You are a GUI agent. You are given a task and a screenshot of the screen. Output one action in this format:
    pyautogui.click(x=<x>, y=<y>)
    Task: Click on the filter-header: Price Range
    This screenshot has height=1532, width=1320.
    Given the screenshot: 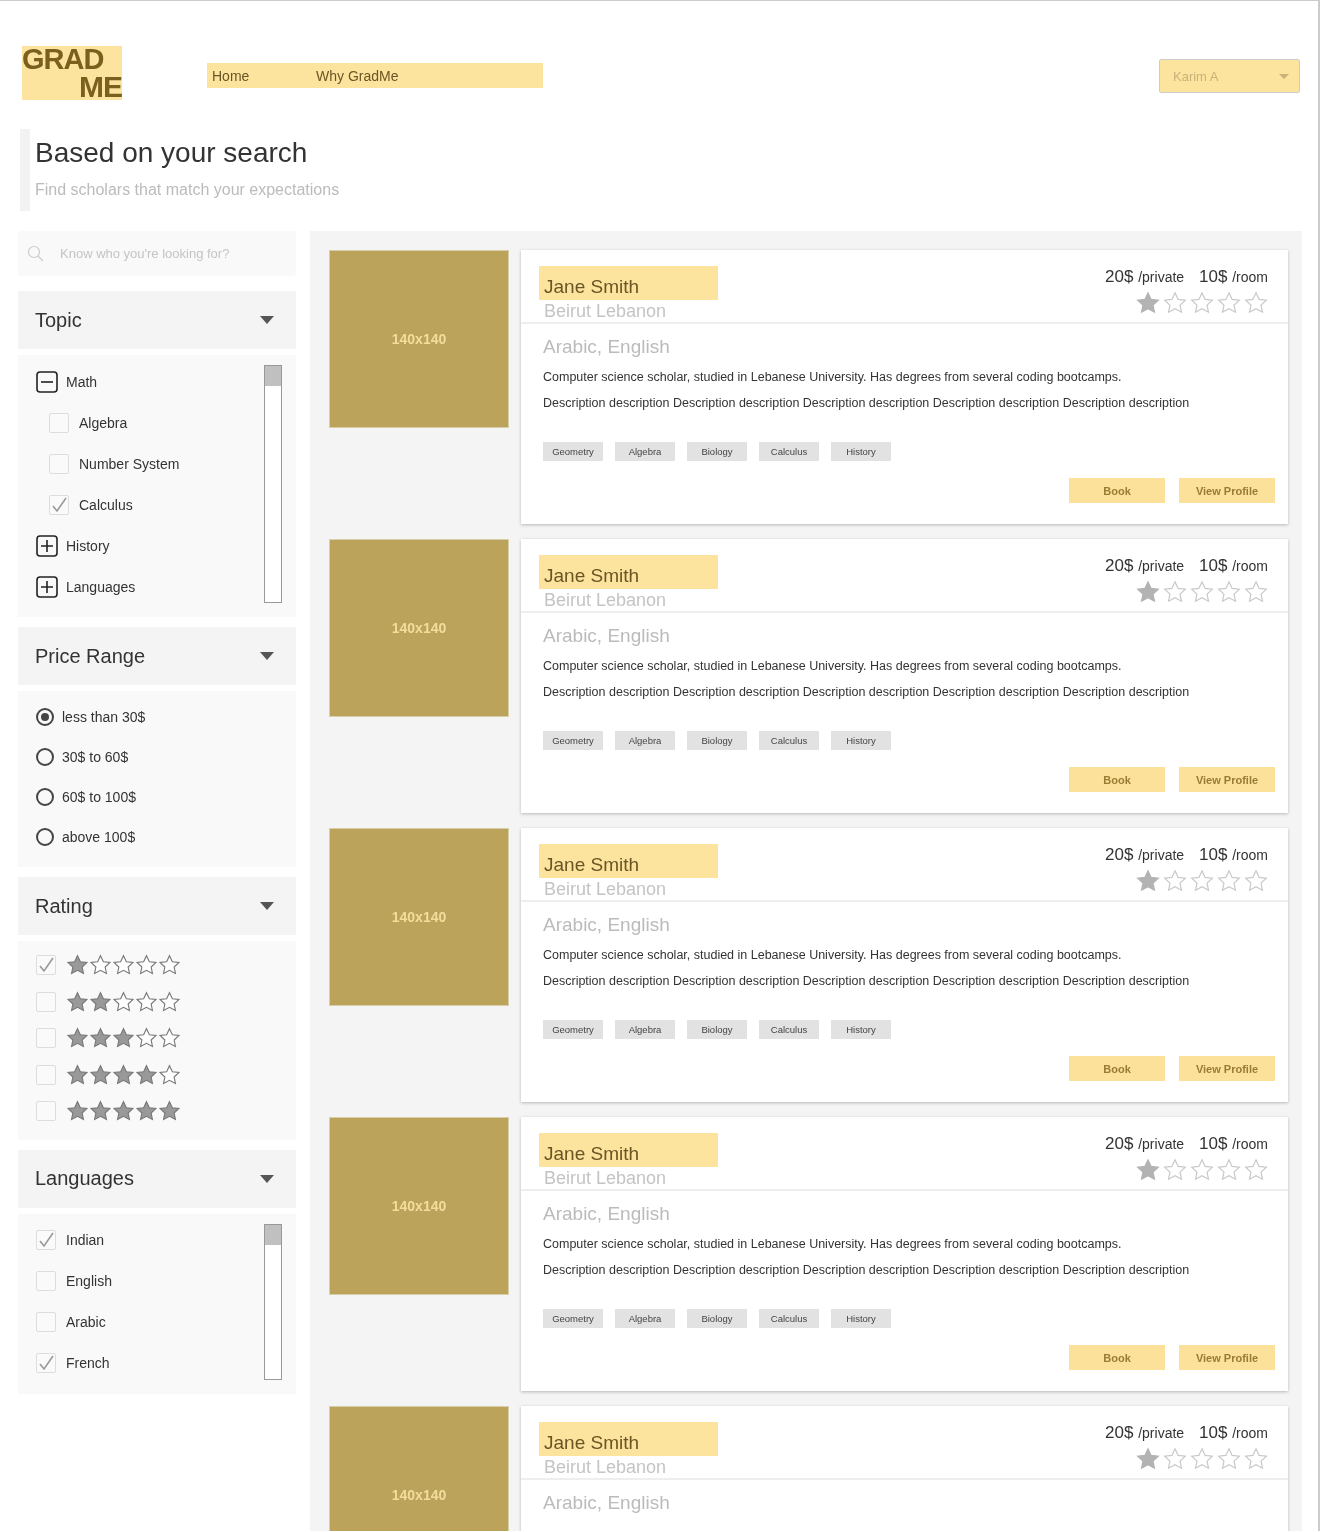 What is the action you would take?
    pyautogui.click(x=157, y=656)
    